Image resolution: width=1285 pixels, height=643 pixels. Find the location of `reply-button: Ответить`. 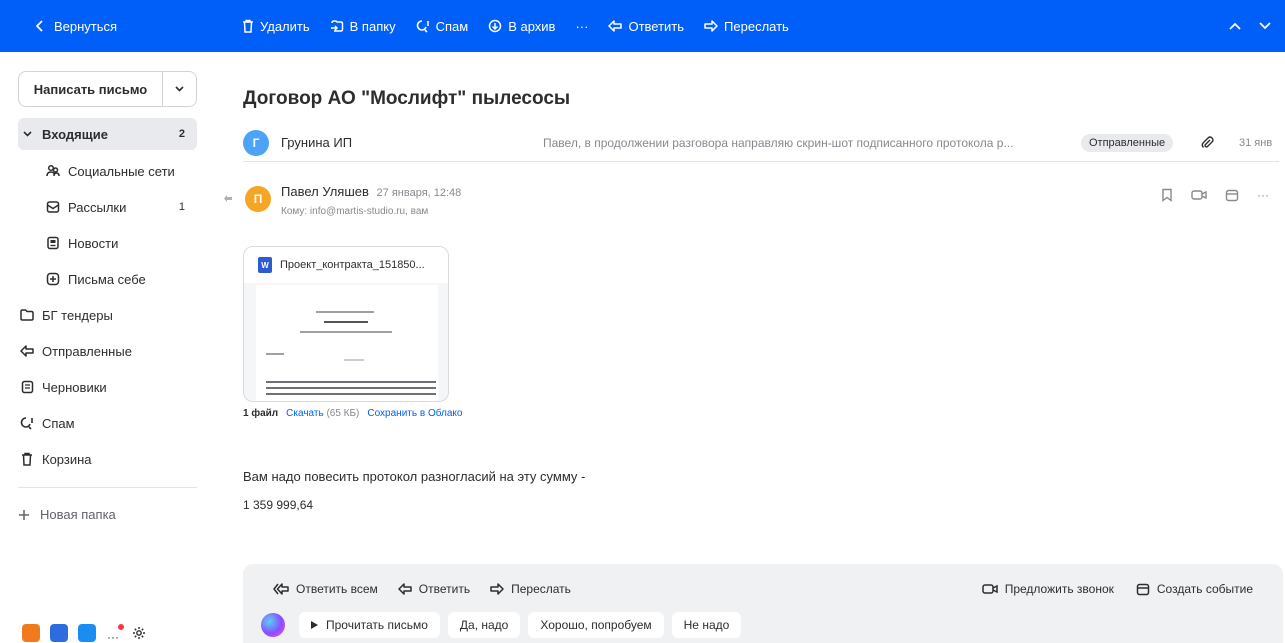

reply-button: Ответить is located at coordinates (646, 26).